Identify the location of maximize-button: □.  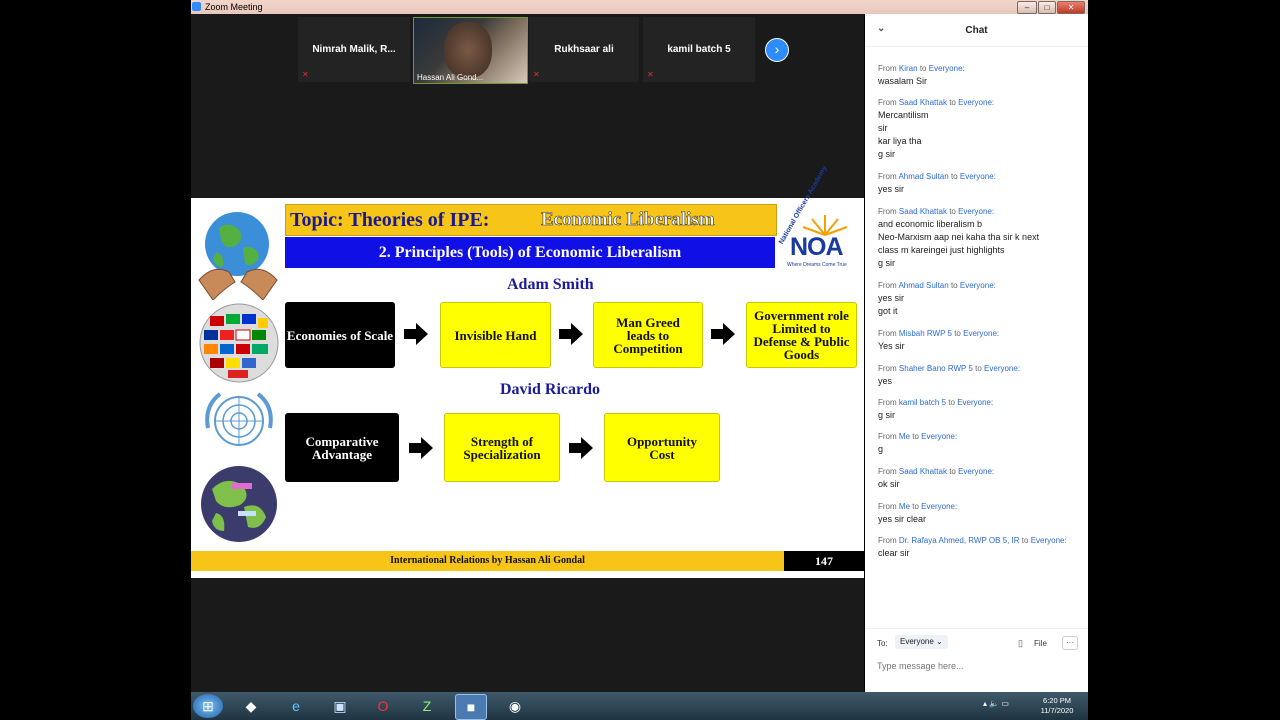
(1047, 7).